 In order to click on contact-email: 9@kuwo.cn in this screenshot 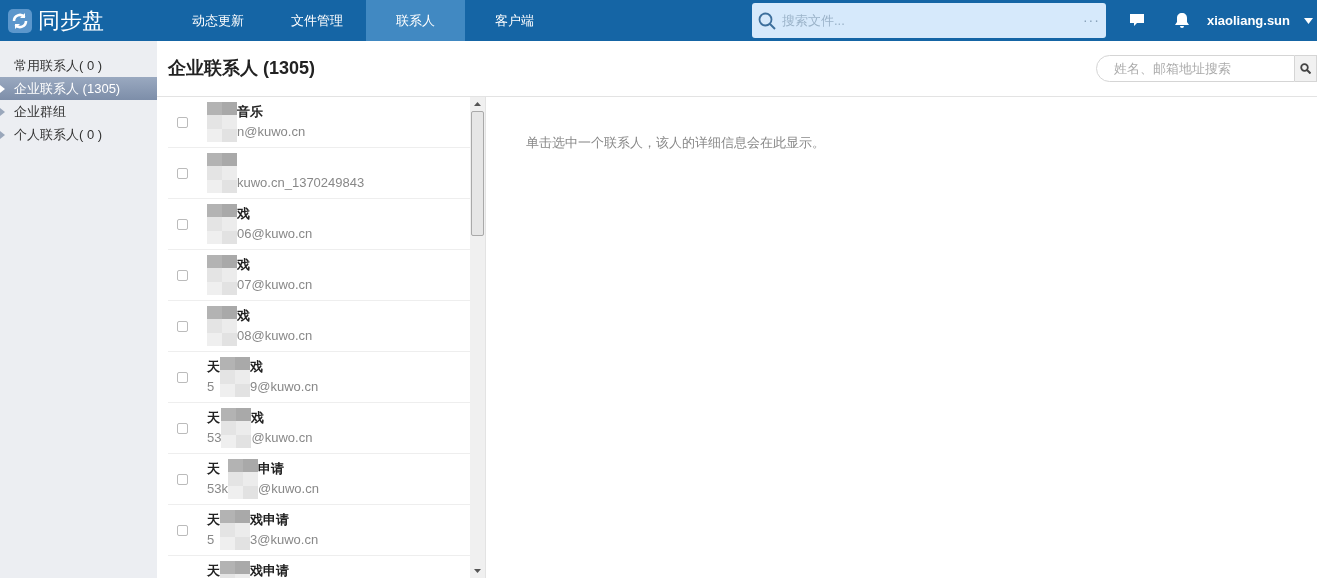, I will do `click(284, 387)`.